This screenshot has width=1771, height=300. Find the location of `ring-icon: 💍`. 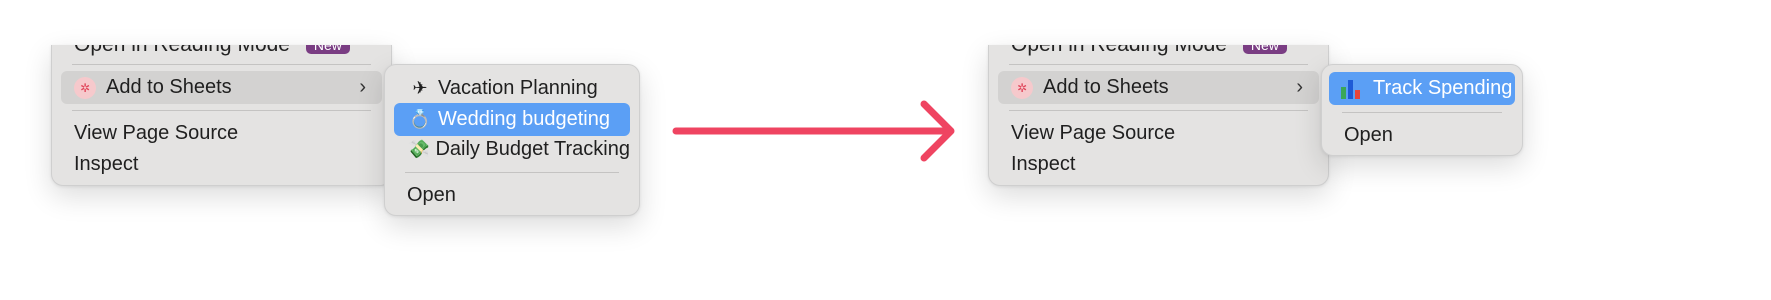

ring-icon: 💍 is located at coordinates (420, 119).